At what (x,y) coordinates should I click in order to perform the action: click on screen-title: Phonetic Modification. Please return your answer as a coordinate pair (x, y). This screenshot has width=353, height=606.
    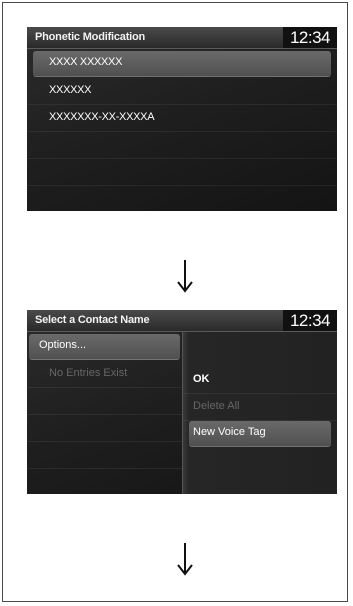
    Looking at the image, I should click on (90, 37).